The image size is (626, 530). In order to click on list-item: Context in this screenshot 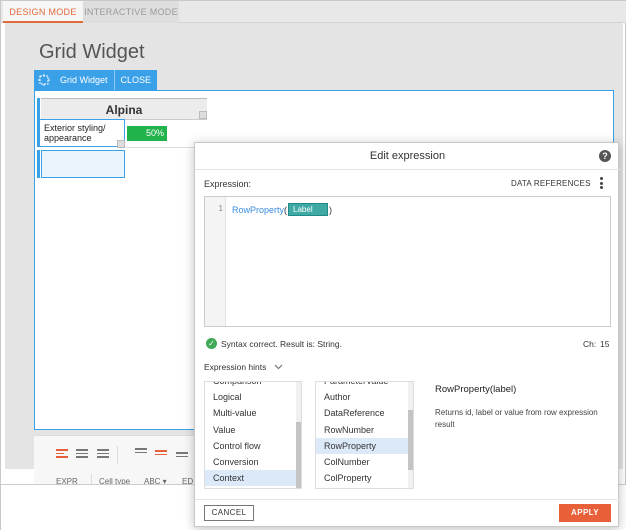, I will do `click(253, 478)`.